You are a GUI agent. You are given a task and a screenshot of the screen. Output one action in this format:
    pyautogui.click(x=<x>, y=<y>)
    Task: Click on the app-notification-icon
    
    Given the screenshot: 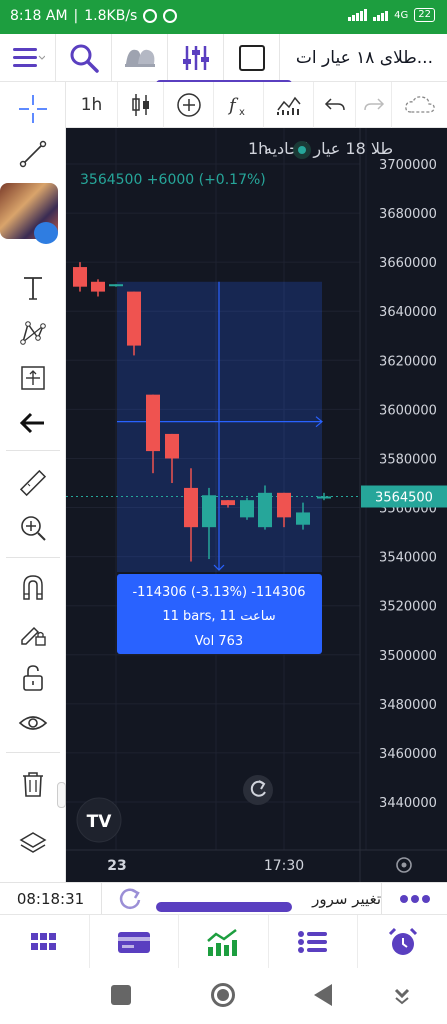 What is the action you would take?
    pyautogui.click(x=170, y=16)
    